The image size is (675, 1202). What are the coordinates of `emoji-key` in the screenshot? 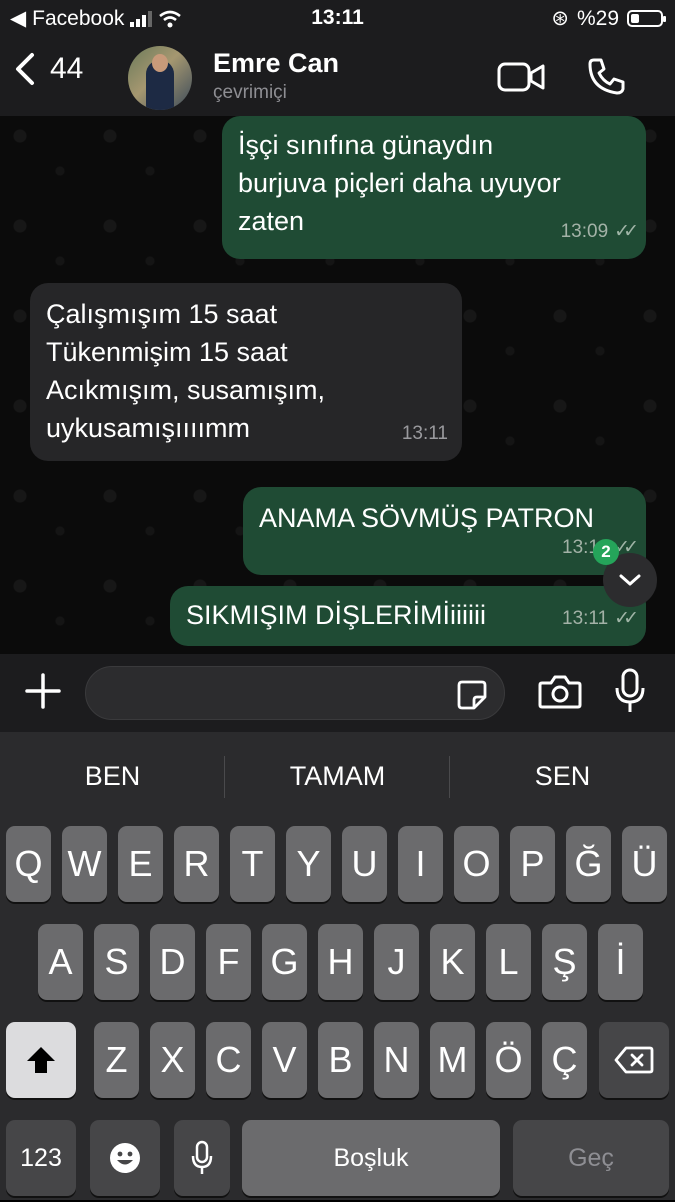 It's located at (125, 1158).